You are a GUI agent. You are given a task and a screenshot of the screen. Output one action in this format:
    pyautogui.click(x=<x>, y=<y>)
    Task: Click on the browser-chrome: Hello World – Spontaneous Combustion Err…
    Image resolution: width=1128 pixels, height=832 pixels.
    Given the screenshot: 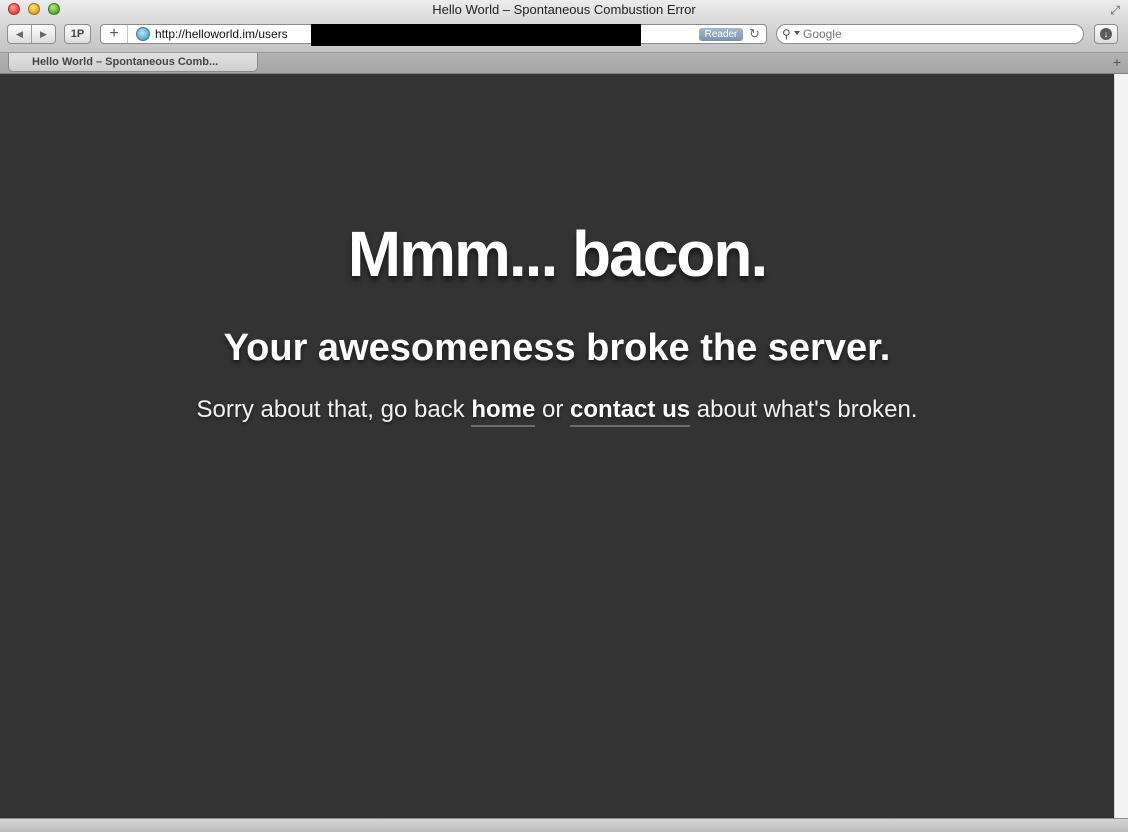 What is the action you would take?
    pyautogui.click(x=564, y=26)
    